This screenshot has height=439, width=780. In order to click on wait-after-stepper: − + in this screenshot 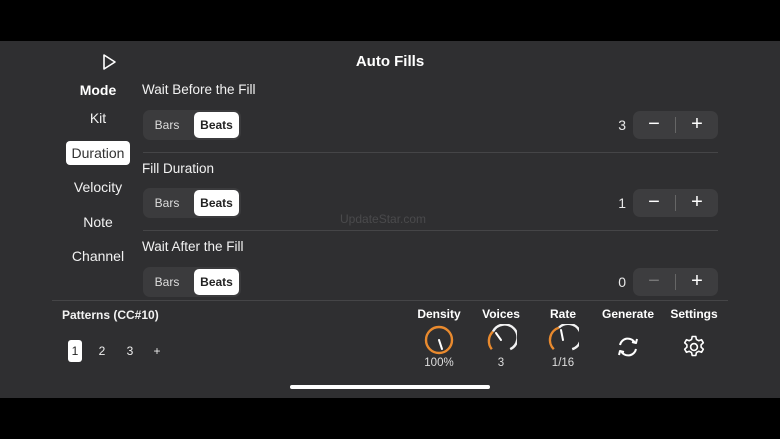, I will do `click(675, 282)`.